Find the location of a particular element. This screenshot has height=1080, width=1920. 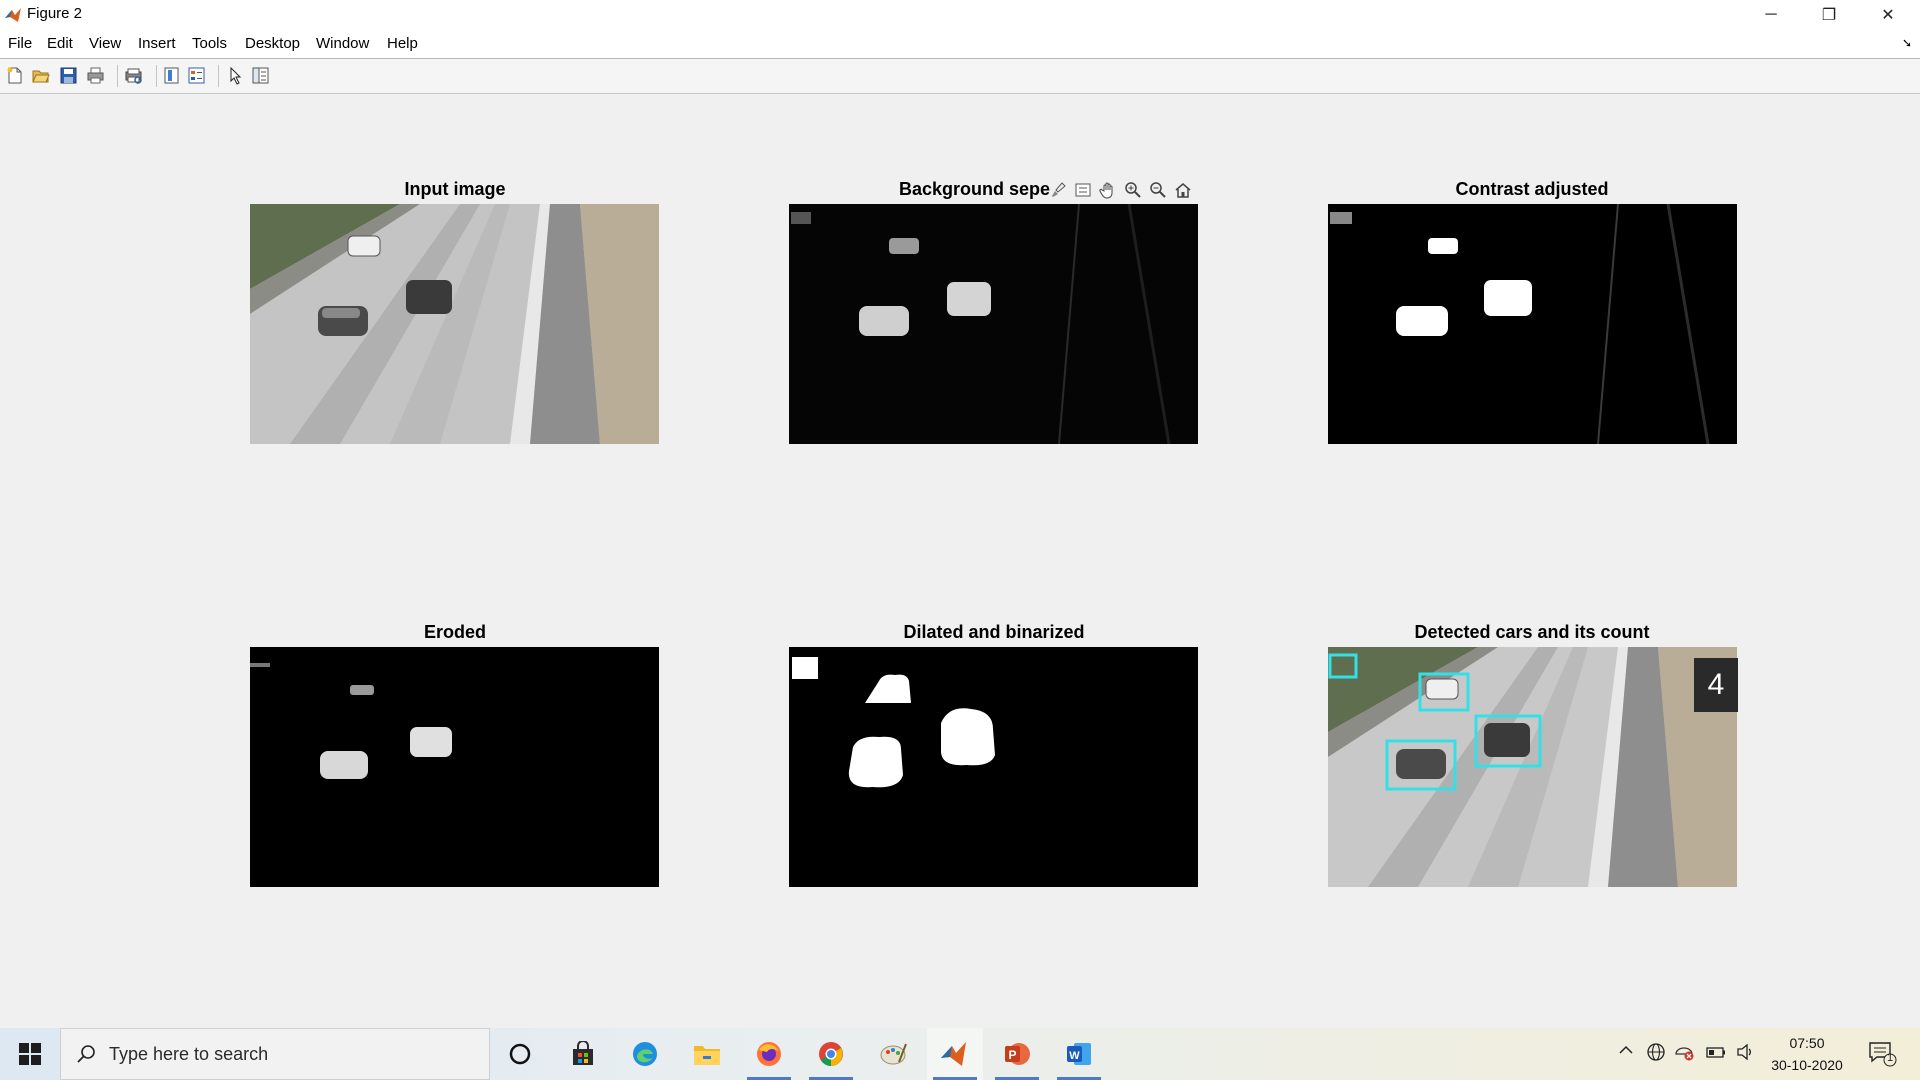

close-button: ✕ is located at coordinates (1888, 15).